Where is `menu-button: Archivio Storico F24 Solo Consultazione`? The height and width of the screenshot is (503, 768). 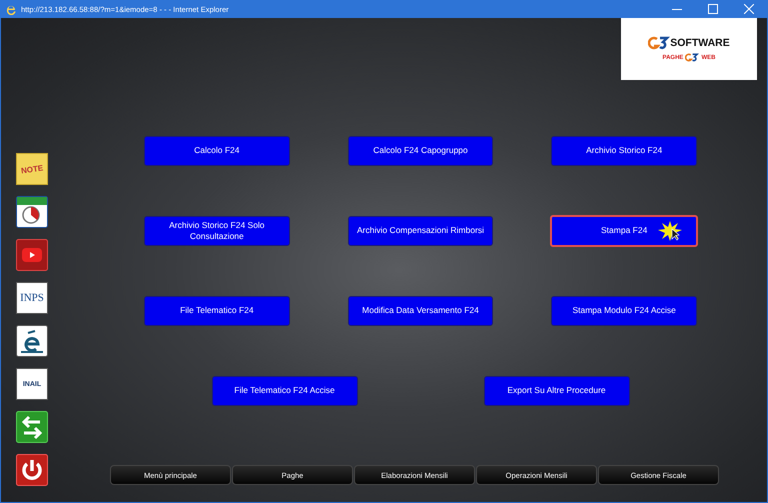 menu-button: Archivio Storico F24 Solo Consultazione is located at coordinates (217, 231).